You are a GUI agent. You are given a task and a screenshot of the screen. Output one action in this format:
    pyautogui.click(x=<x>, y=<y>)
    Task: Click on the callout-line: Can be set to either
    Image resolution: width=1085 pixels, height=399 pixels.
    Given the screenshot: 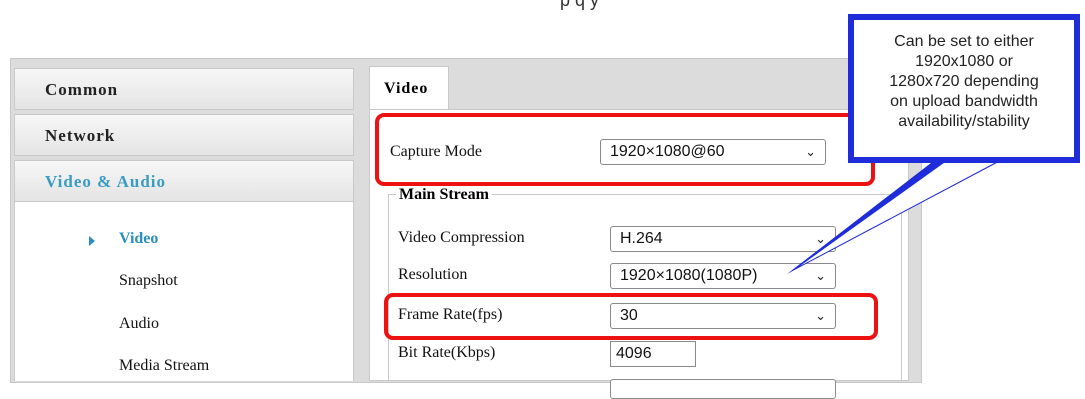 What is the action you would take?
    pyautogui.click(x=964, y=41)
    